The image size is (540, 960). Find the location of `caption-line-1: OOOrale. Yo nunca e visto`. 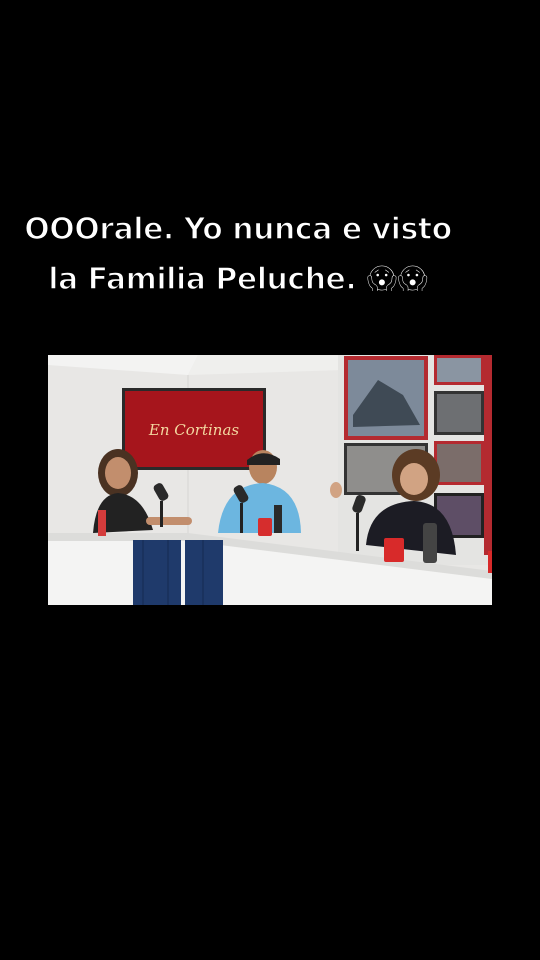

caption-line-1: OOOrale. Yo nunca e visto is located at coordinates (238, 229).